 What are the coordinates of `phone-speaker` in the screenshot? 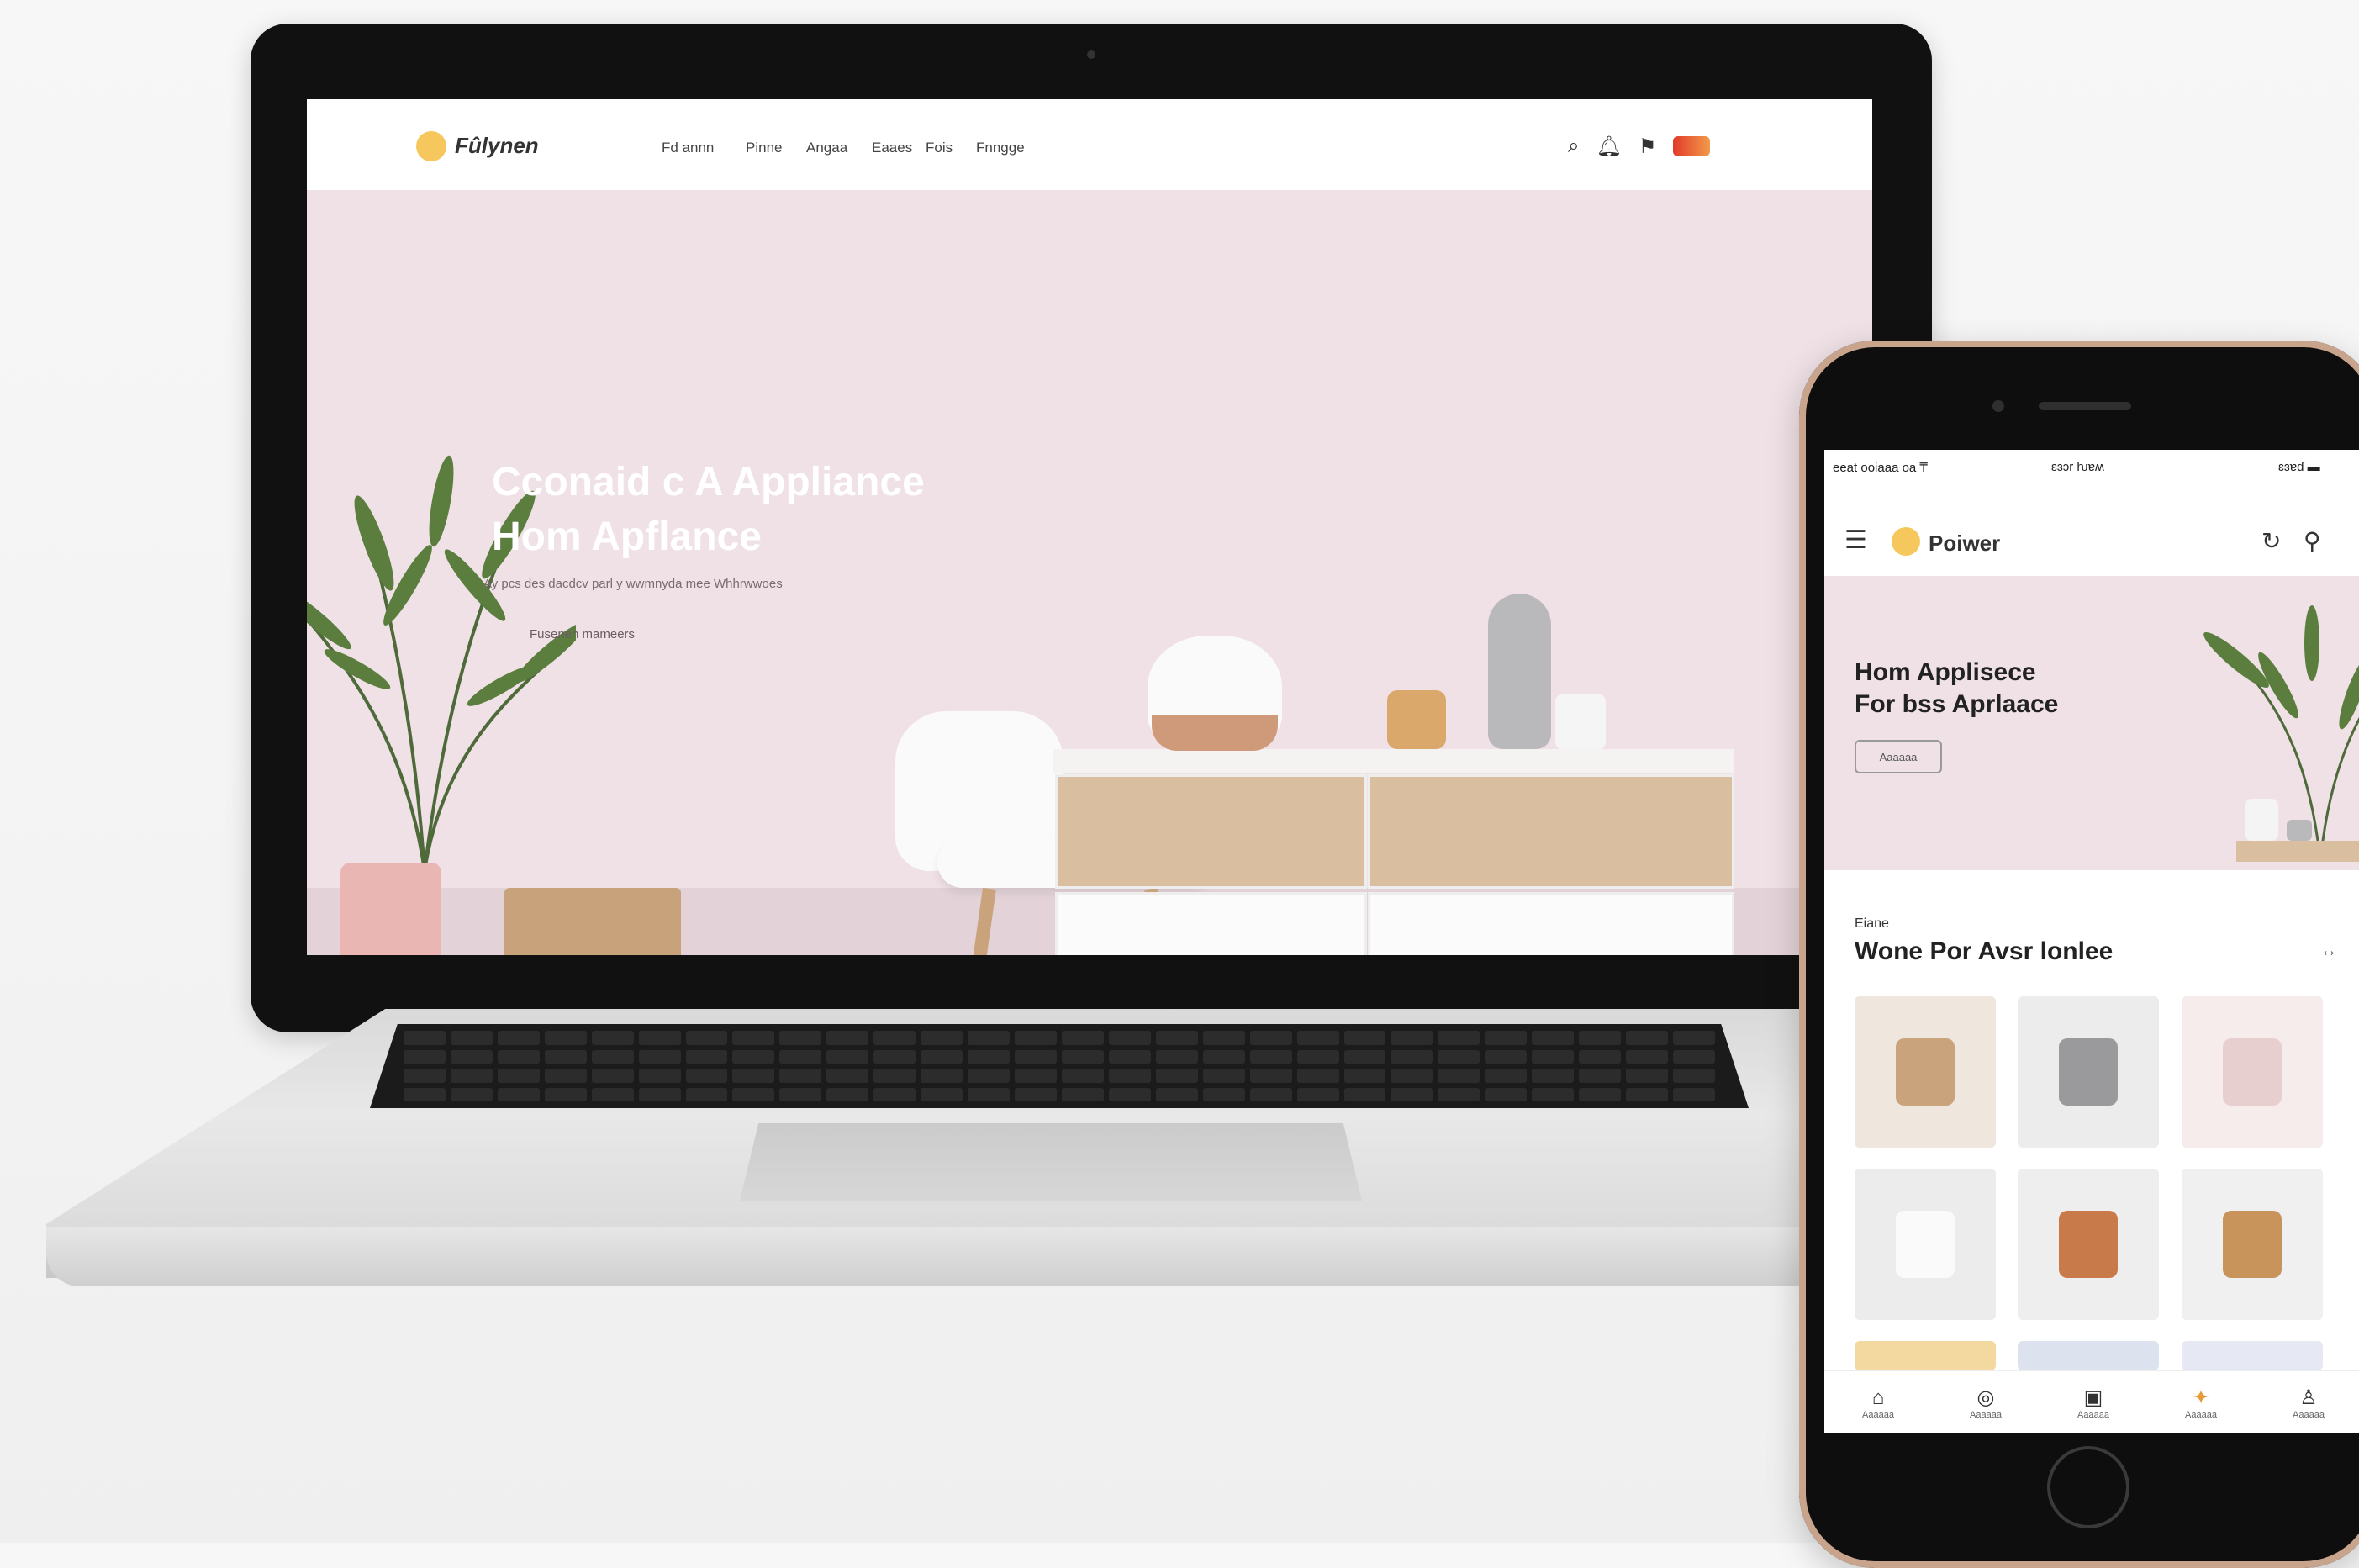 It's located at (2085, 406).